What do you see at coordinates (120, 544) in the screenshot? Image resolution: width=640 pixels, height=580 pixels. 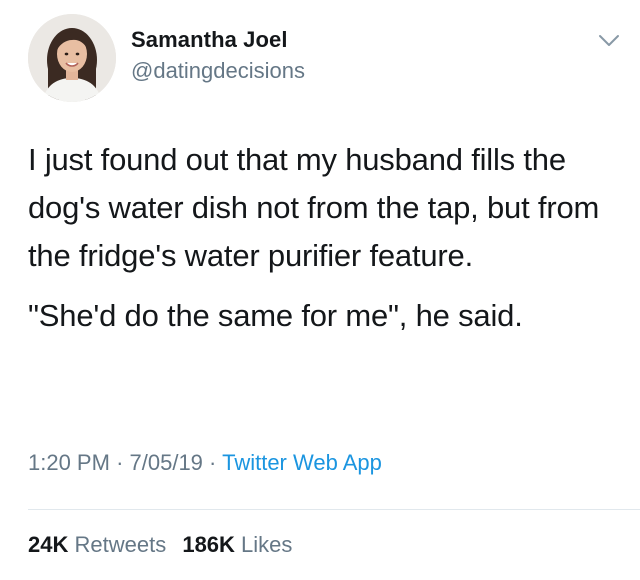 I see `retweets-label: Retweets` at bounding box center [120, 544].